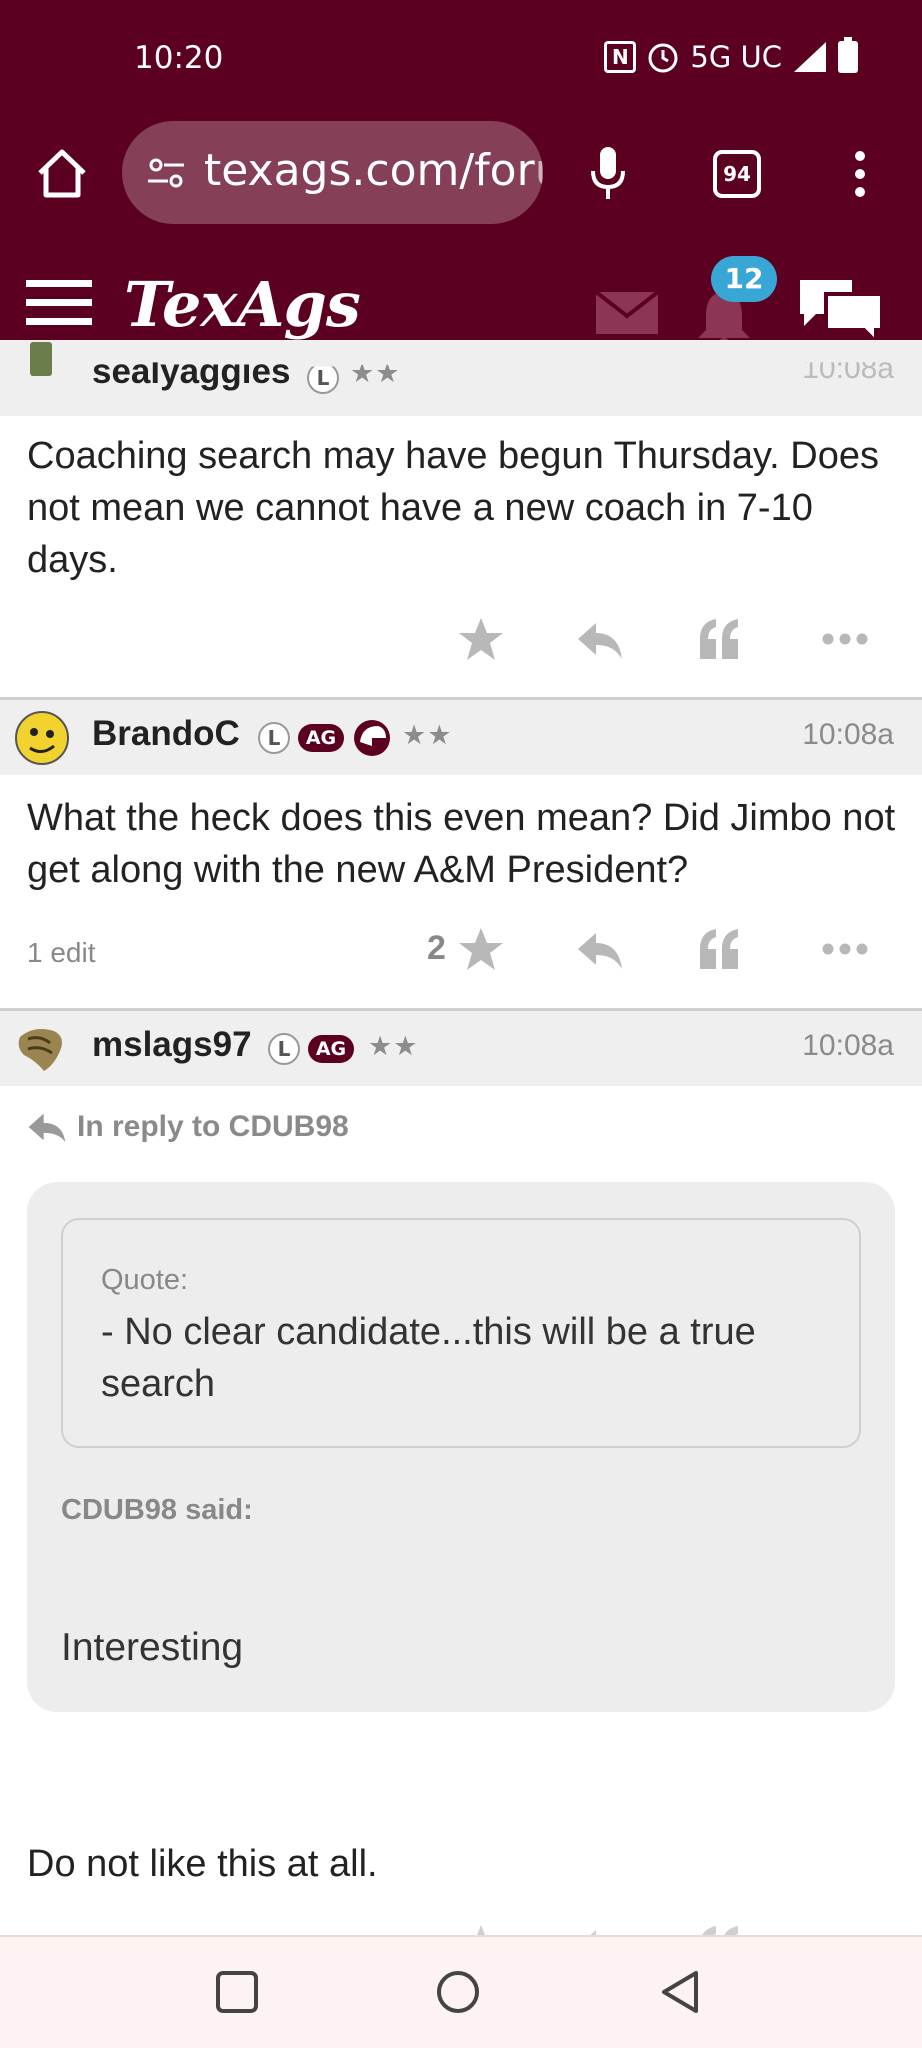 The height and width of the screenshot is (2048, 922). What do you see at coordinates (179, 58) in the screenshot?
I see `status-time: 10:20` at bounding box center [179, 58].